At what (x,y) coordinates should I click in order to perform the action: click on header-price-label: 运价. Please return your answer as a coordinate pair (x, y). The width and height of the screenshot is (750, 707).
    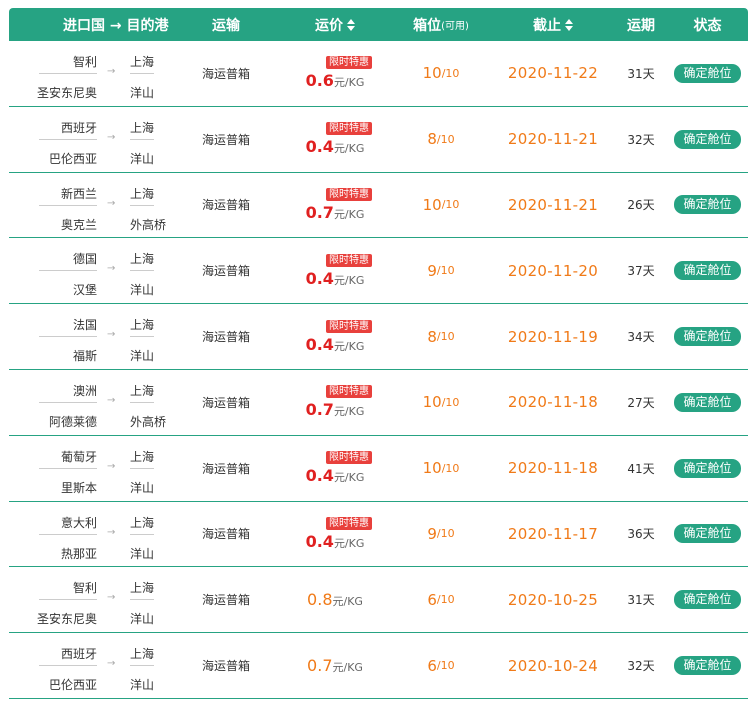
    Looking at the image, I should click on (329, 25).